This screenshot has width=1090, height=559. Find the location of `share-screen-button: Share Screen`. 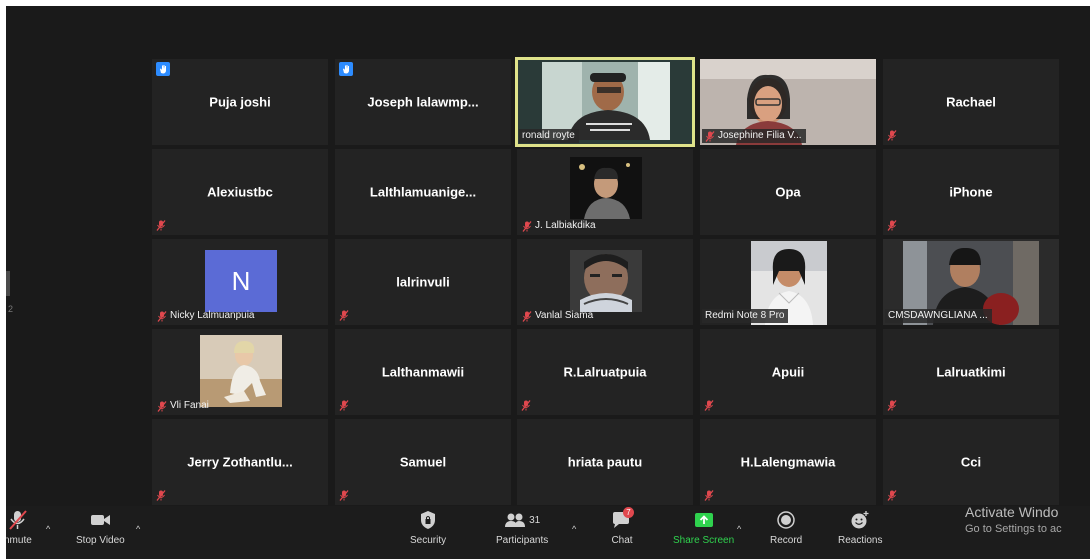

share-screen-button: Share Screen is located at coordinates (703, 528).